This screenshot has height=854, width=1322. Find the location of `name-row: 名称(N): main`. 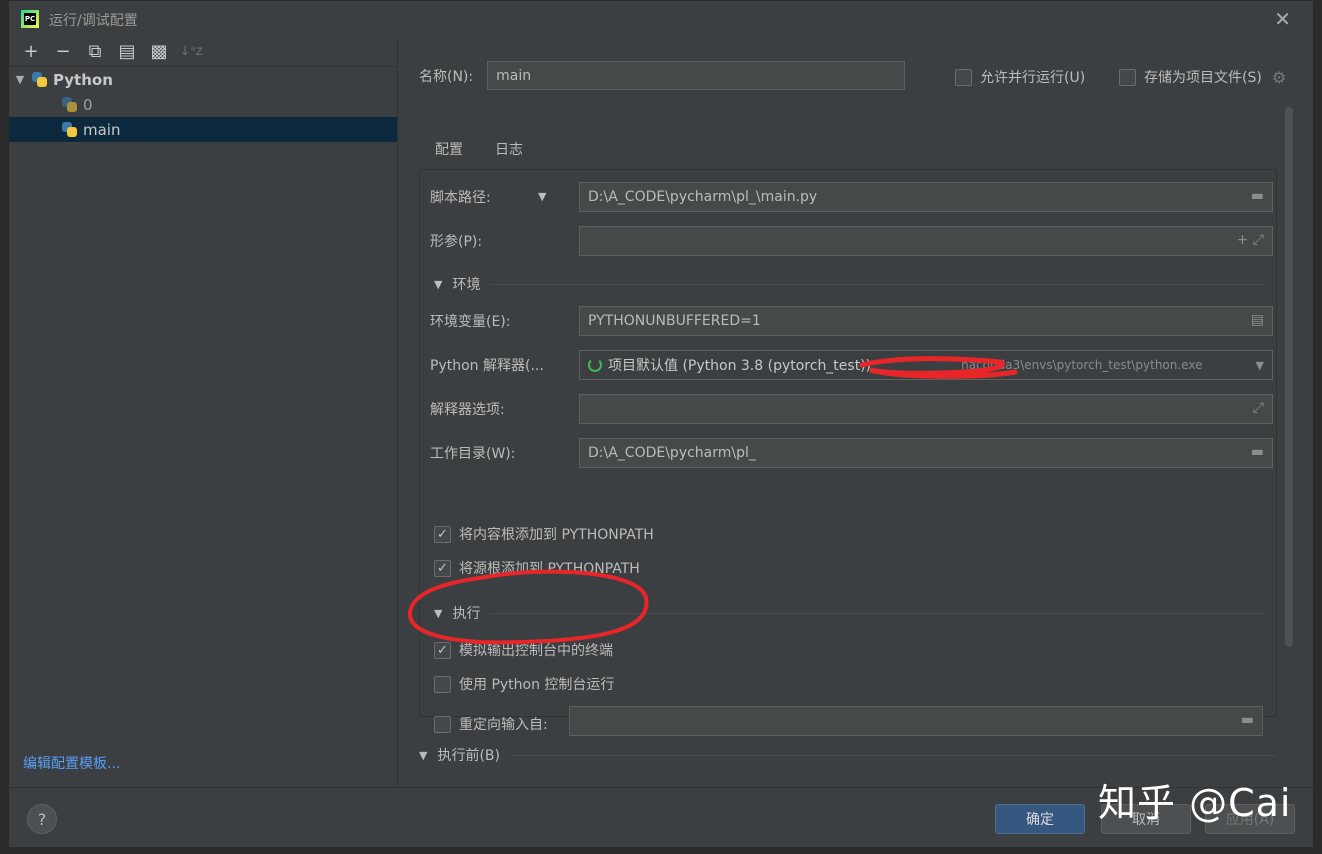

name-row: 名称(N): main is located at coordinates (662, 75).